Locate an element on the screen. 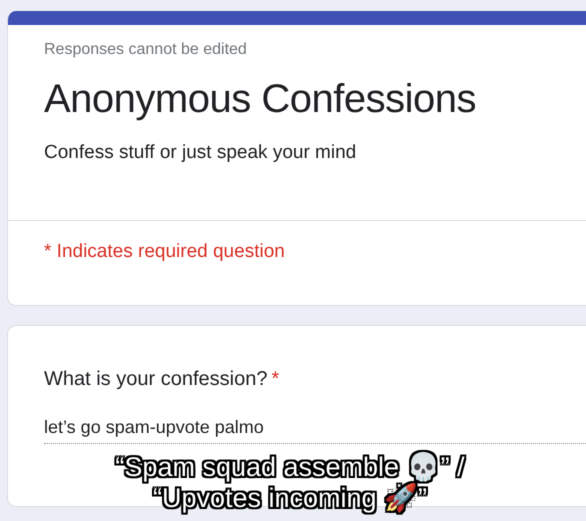 This screenshot has height=521, width=586. form-description: Confess stuff or just speak your mind is located at coordinates (201, 153).